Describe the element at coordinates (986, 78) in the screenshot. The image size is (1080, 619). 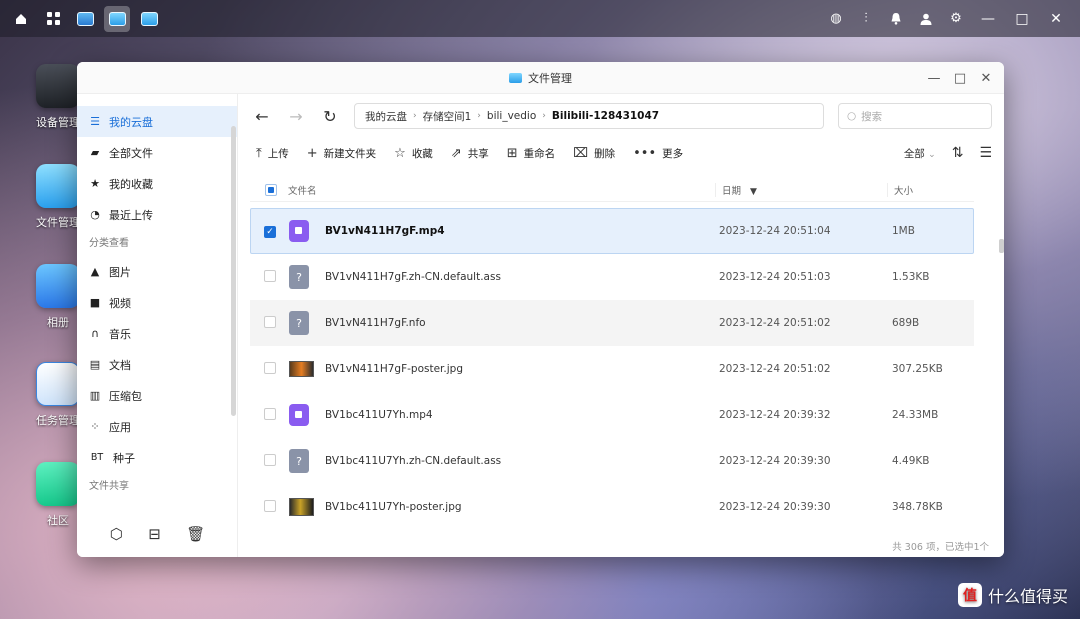
I see `close-button: ✕` at that location.